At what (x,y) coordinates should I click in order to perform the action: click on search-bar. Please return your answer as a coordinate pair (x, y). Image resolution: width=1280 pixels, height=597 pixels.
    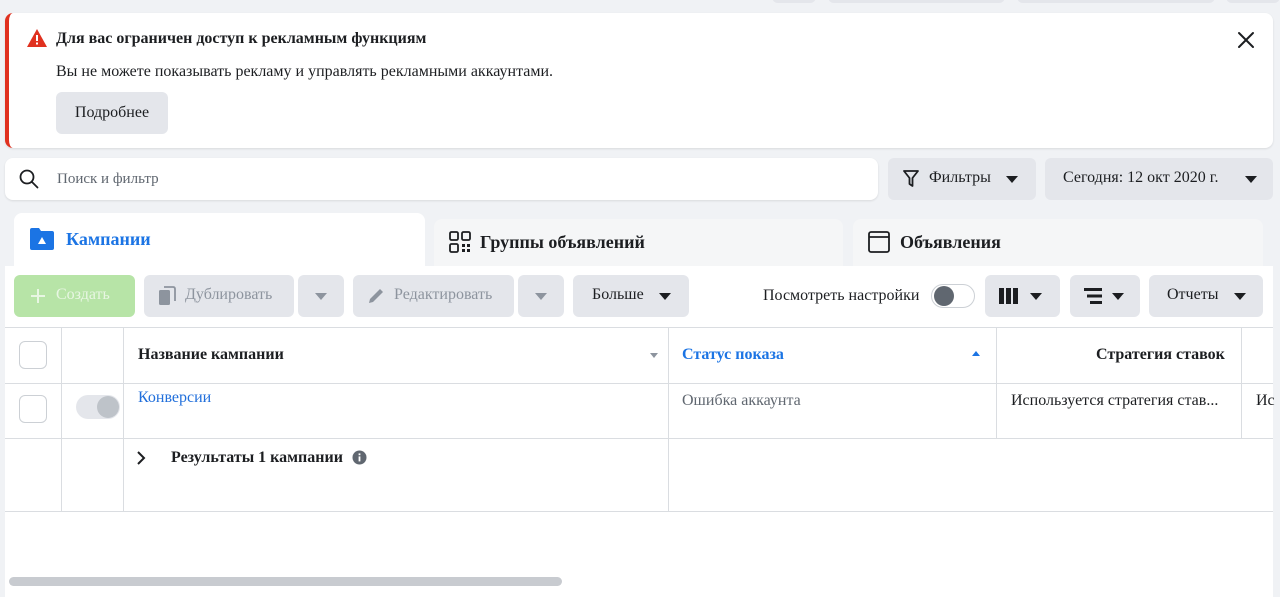
    Looking at the image, I should click on (441, 179).